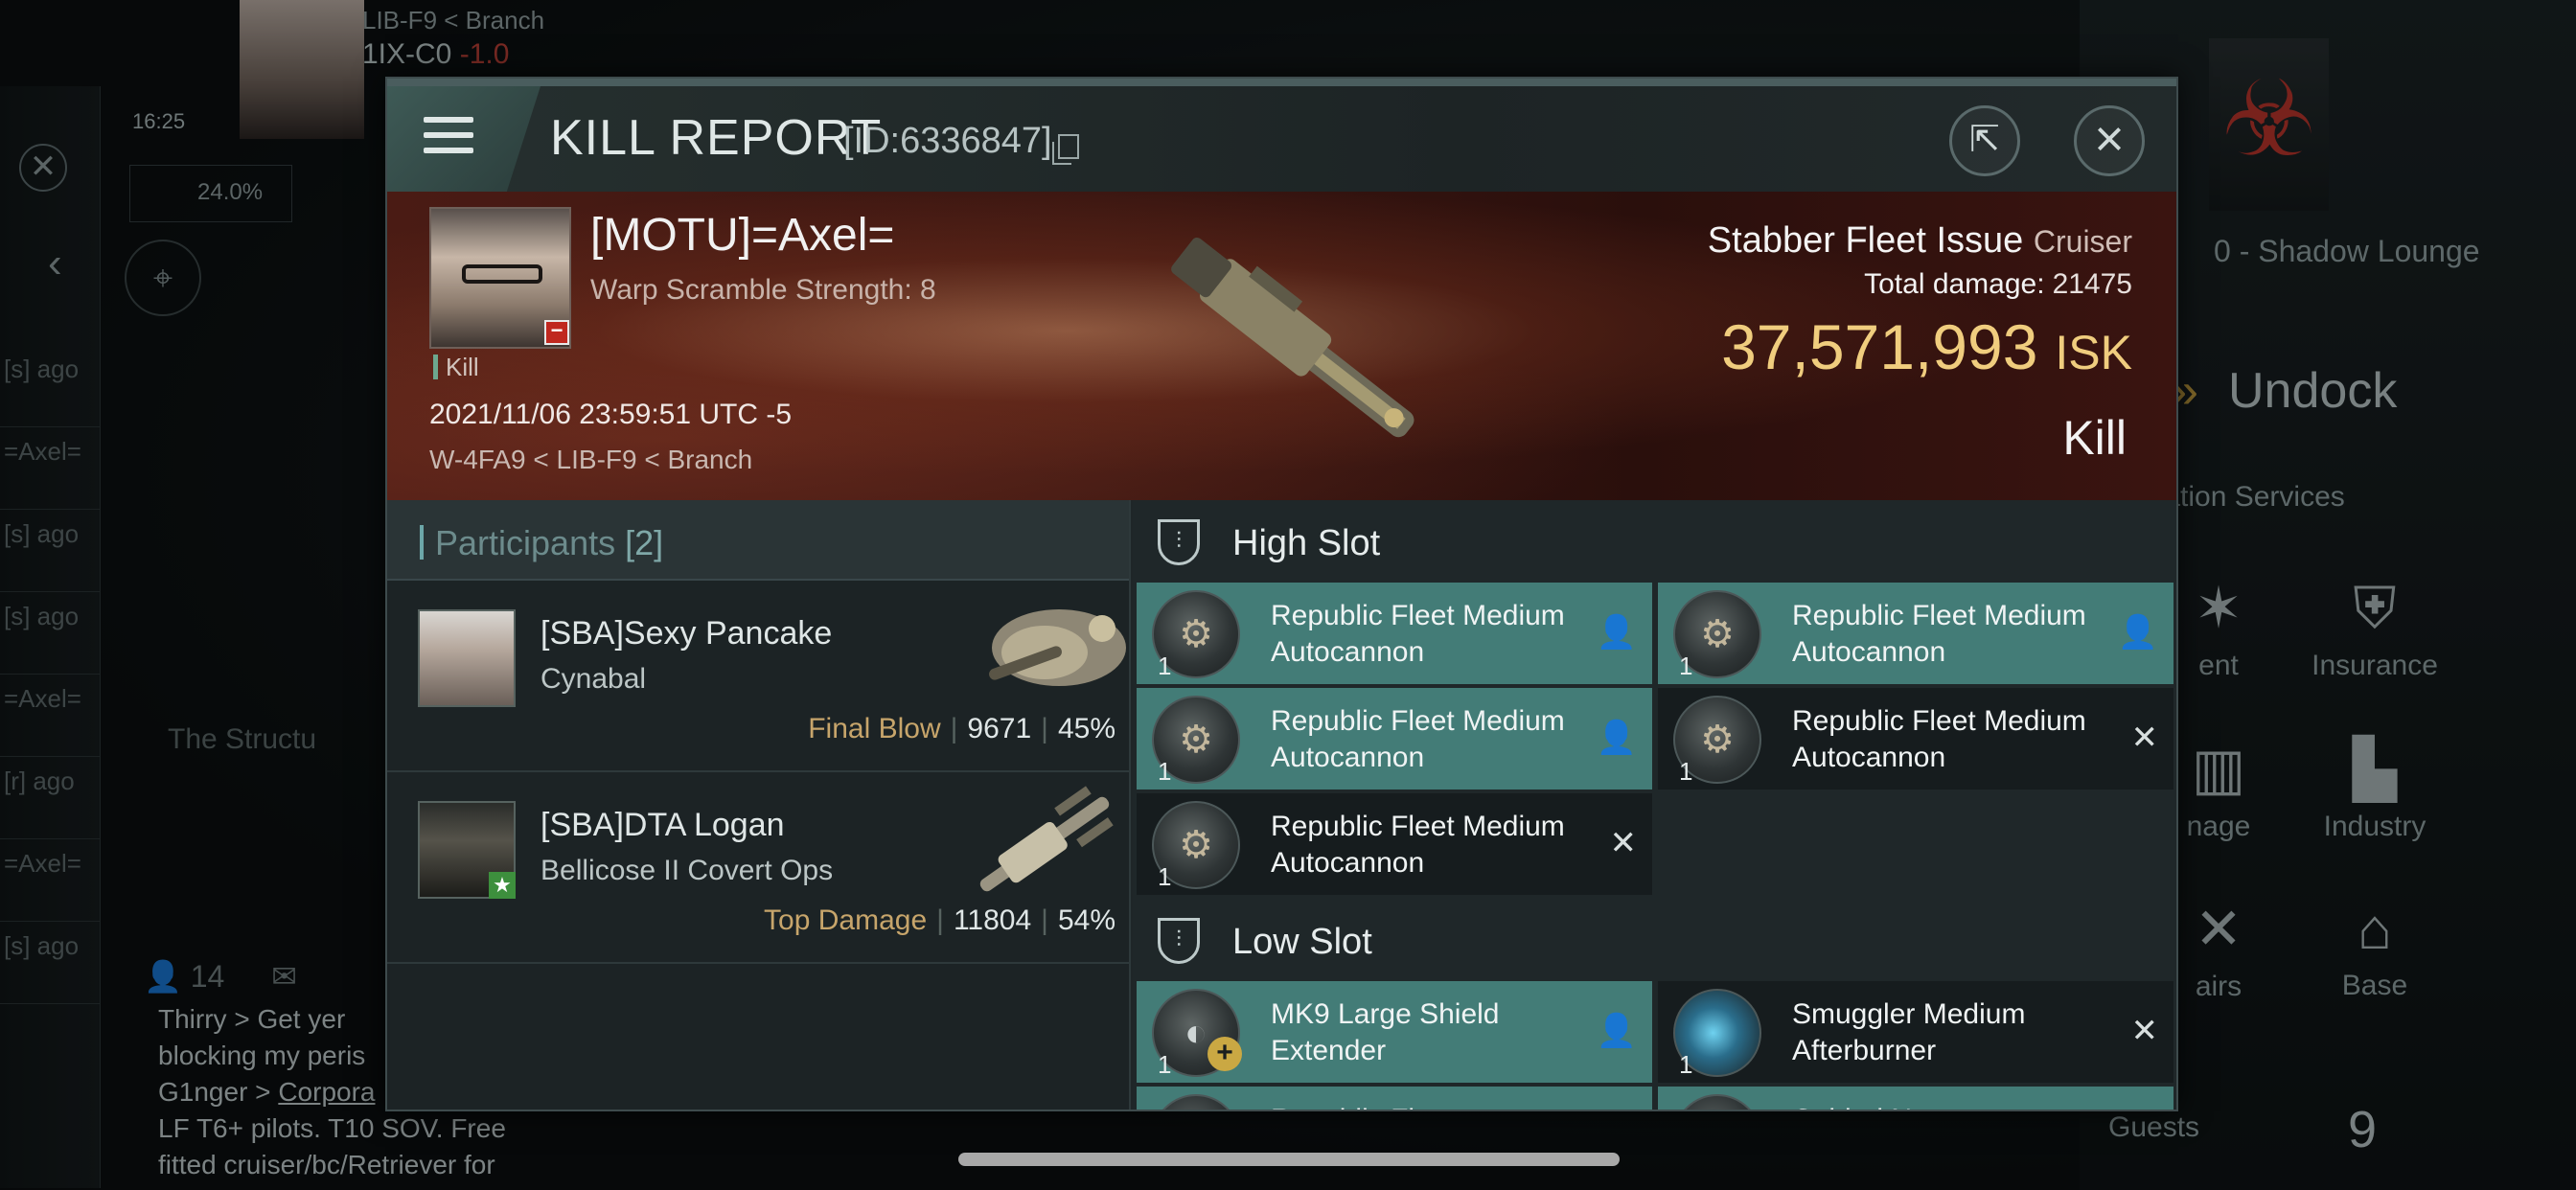  What do you see at coordinates (662, 825) in the screenshot?
I see `participant-name: [SBA]DTA Logan` at bounding box center [662, 825].